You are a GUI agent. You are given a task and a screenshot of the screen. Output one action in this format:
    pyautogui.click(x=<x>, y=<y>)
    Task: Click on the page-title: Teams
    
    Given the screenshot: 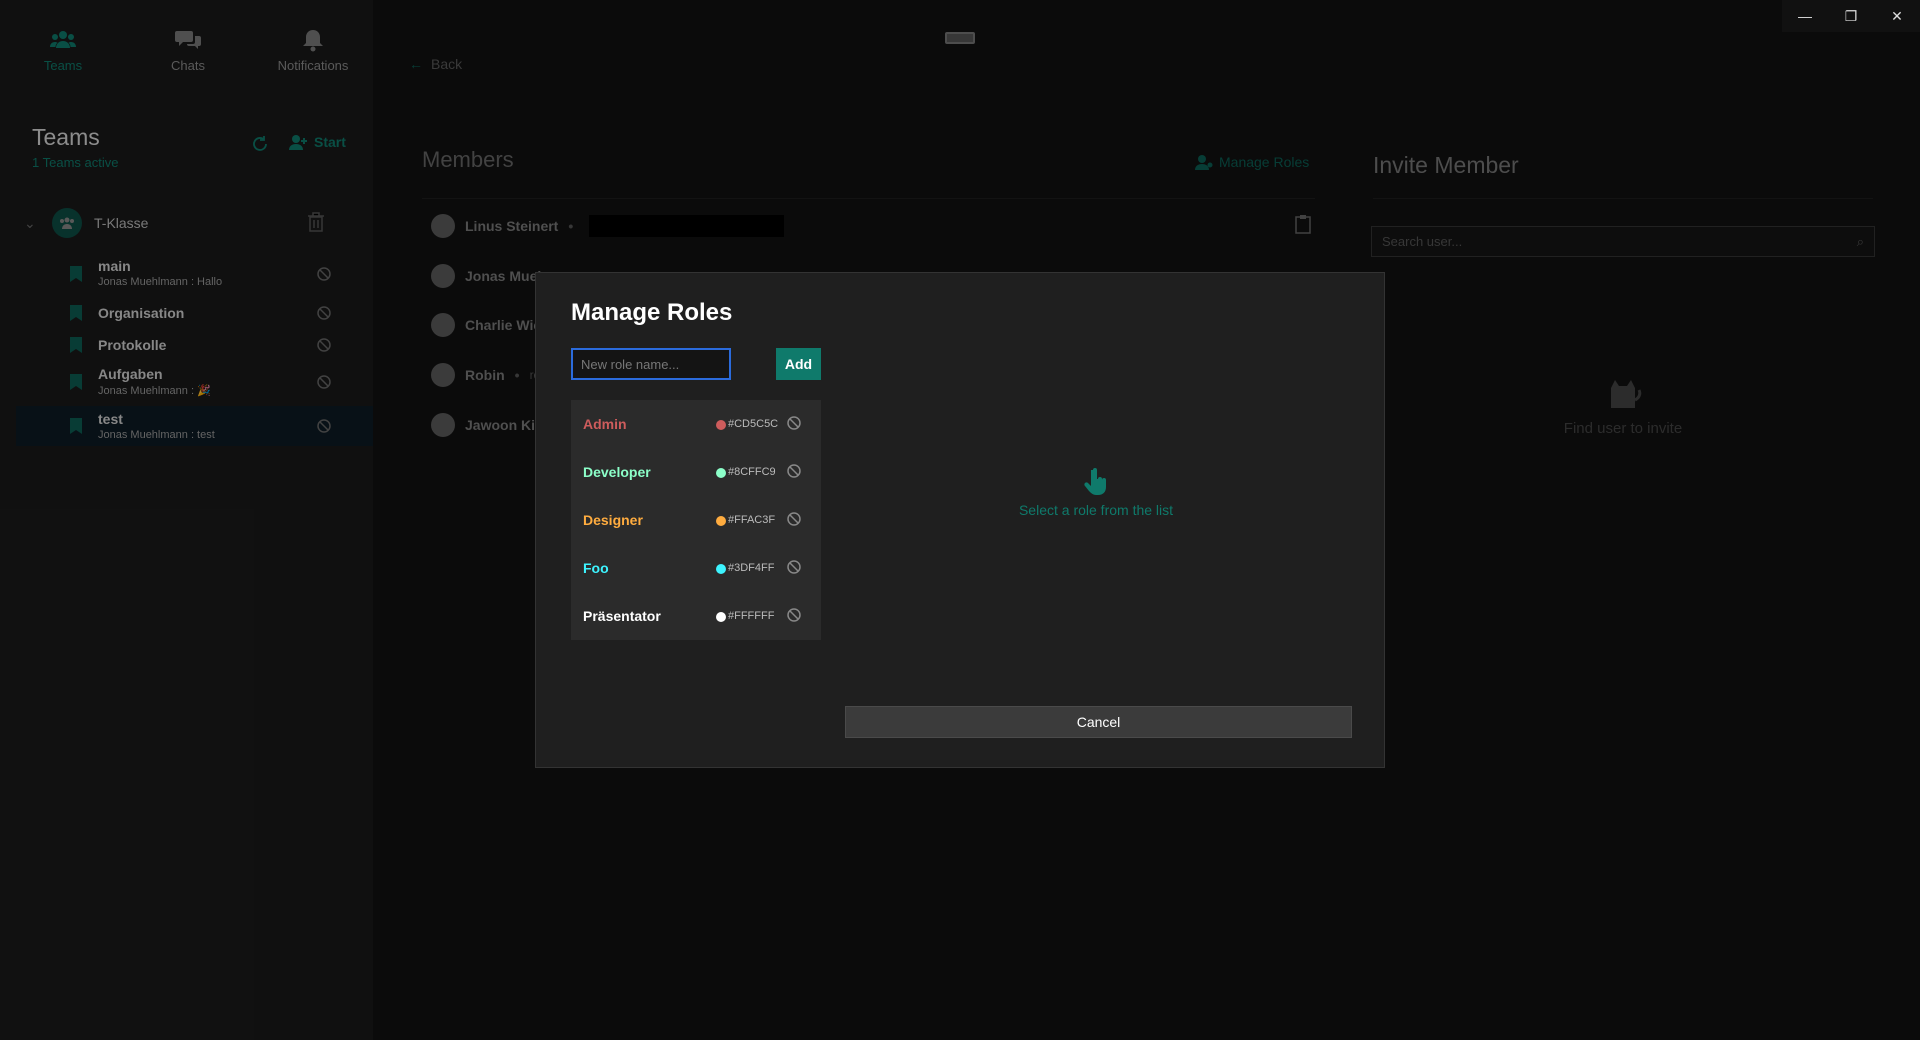 What is the action you would take?
    pyautogui.click(x=66, y=137)
    